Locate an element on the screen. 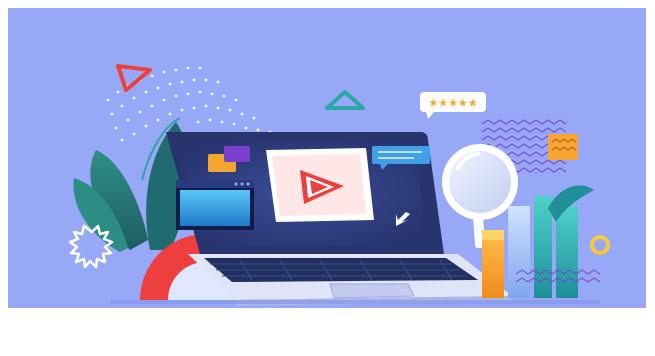 The height and width of the screenshot is (356, 655). purple-tile is located at coordinates (237, 154).